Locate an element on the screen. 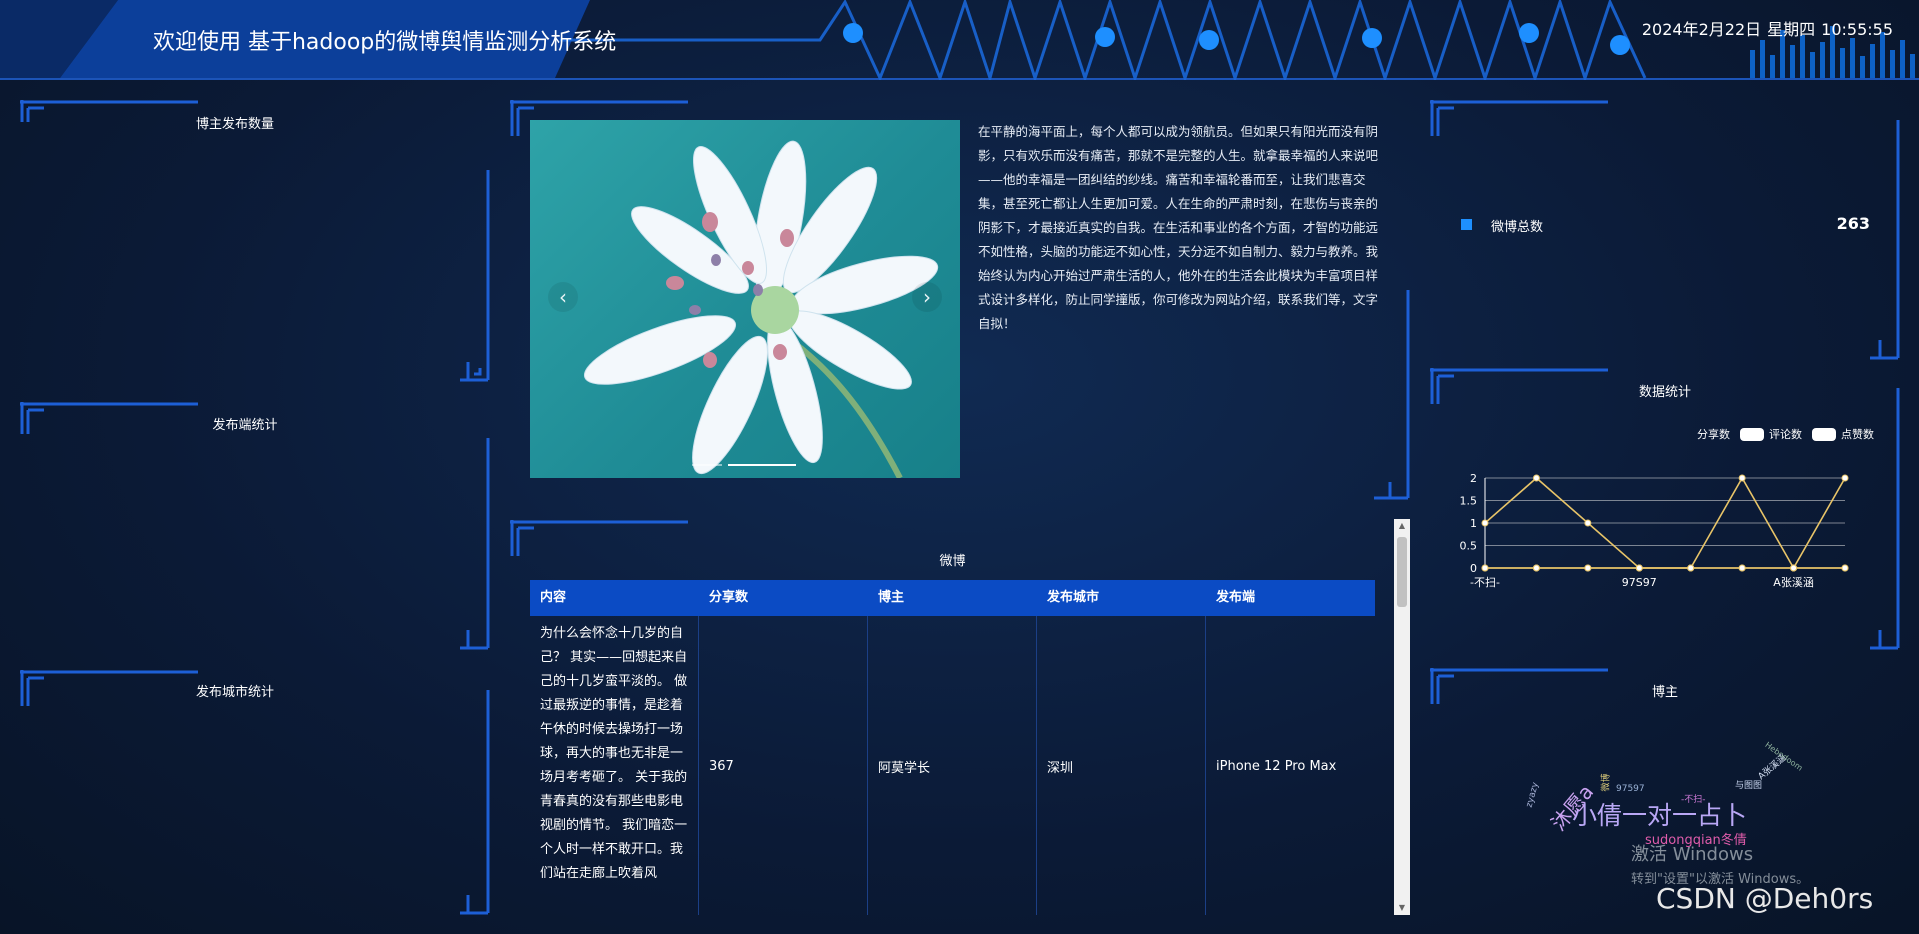 This screenshot has width=1919, height=934. line-chart: 0 0.5 1 1.5 2 -不扫- 97S97 A张溪涵 is located at coordinates (1654, 530).